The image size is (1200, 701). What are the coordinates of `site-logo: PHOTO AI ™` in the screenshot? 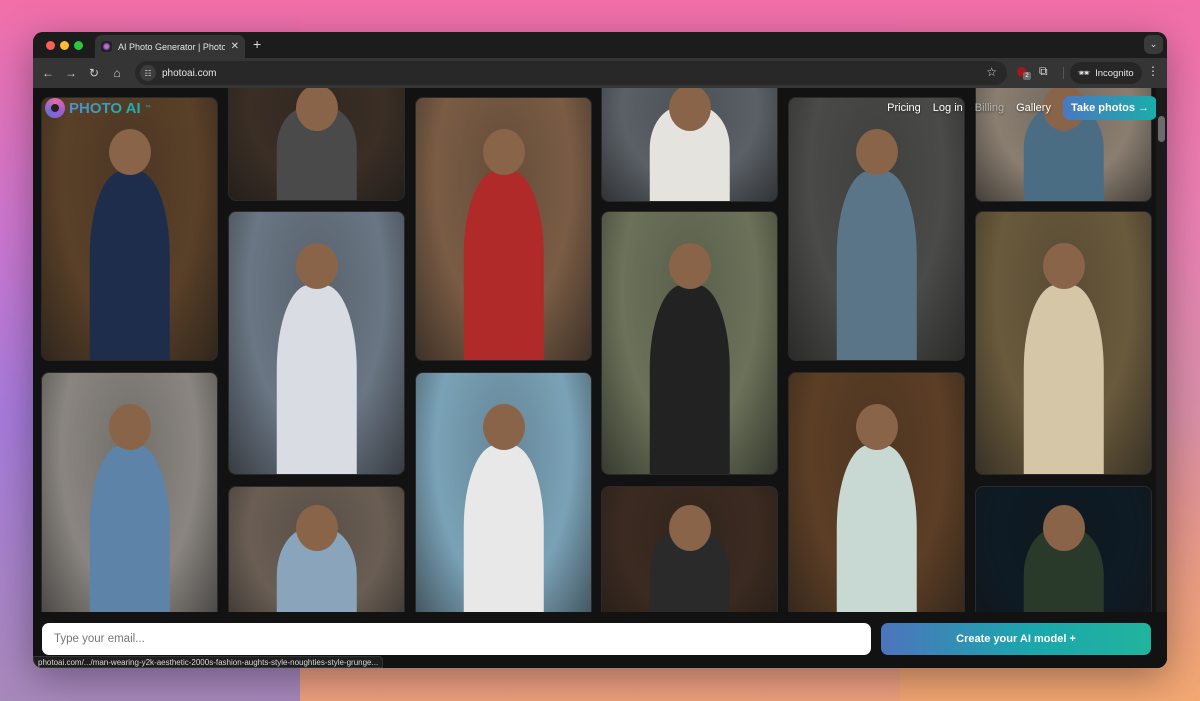 It's located at (98, 108).